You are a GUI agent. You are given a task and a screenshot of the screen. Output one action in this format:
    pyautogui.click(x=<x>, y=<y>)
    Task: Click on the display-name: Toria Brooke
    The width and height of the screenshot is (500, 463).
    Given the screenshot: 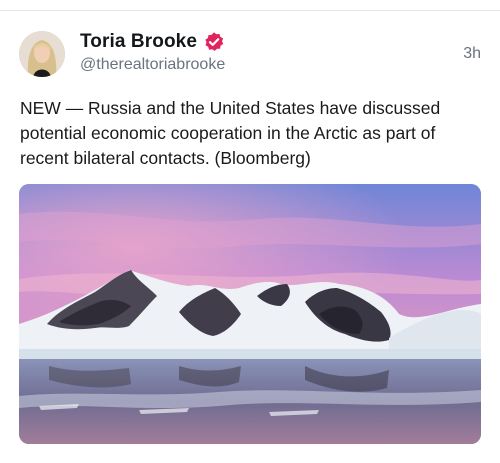 What is the action you would take?
    pyautogui.click(x=138, y=42)
    